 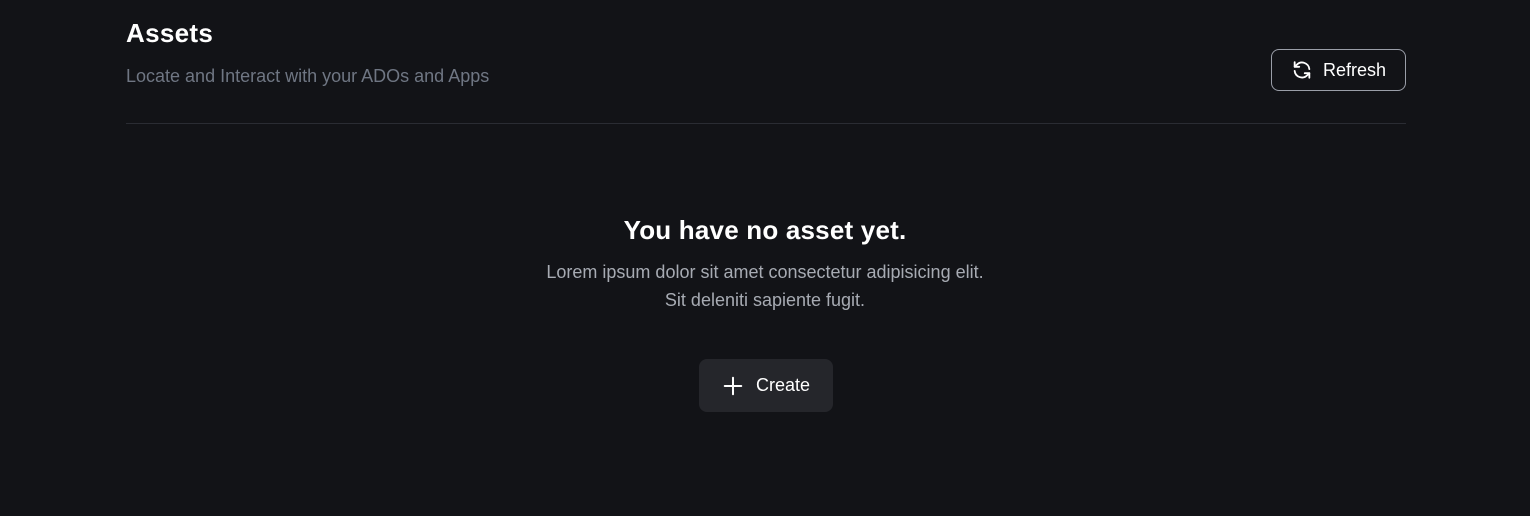 I want to click on create-button-wrapper: Create, so click(x=766, y=385).